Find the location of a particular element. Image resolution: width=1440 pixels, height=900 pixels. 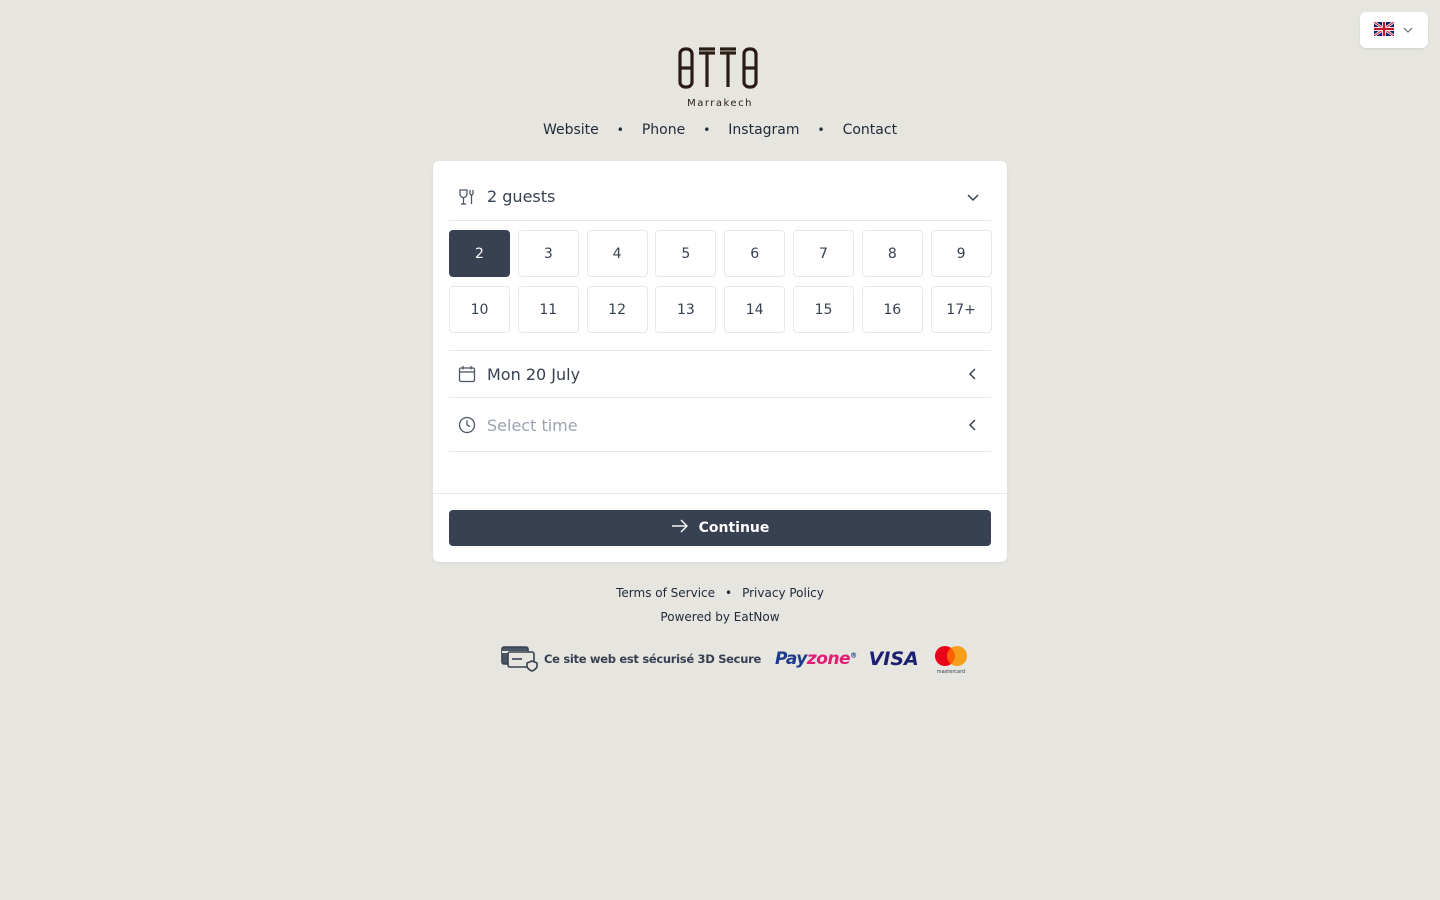

date-label: Mon 20 July is located at coordinates (534, 374).